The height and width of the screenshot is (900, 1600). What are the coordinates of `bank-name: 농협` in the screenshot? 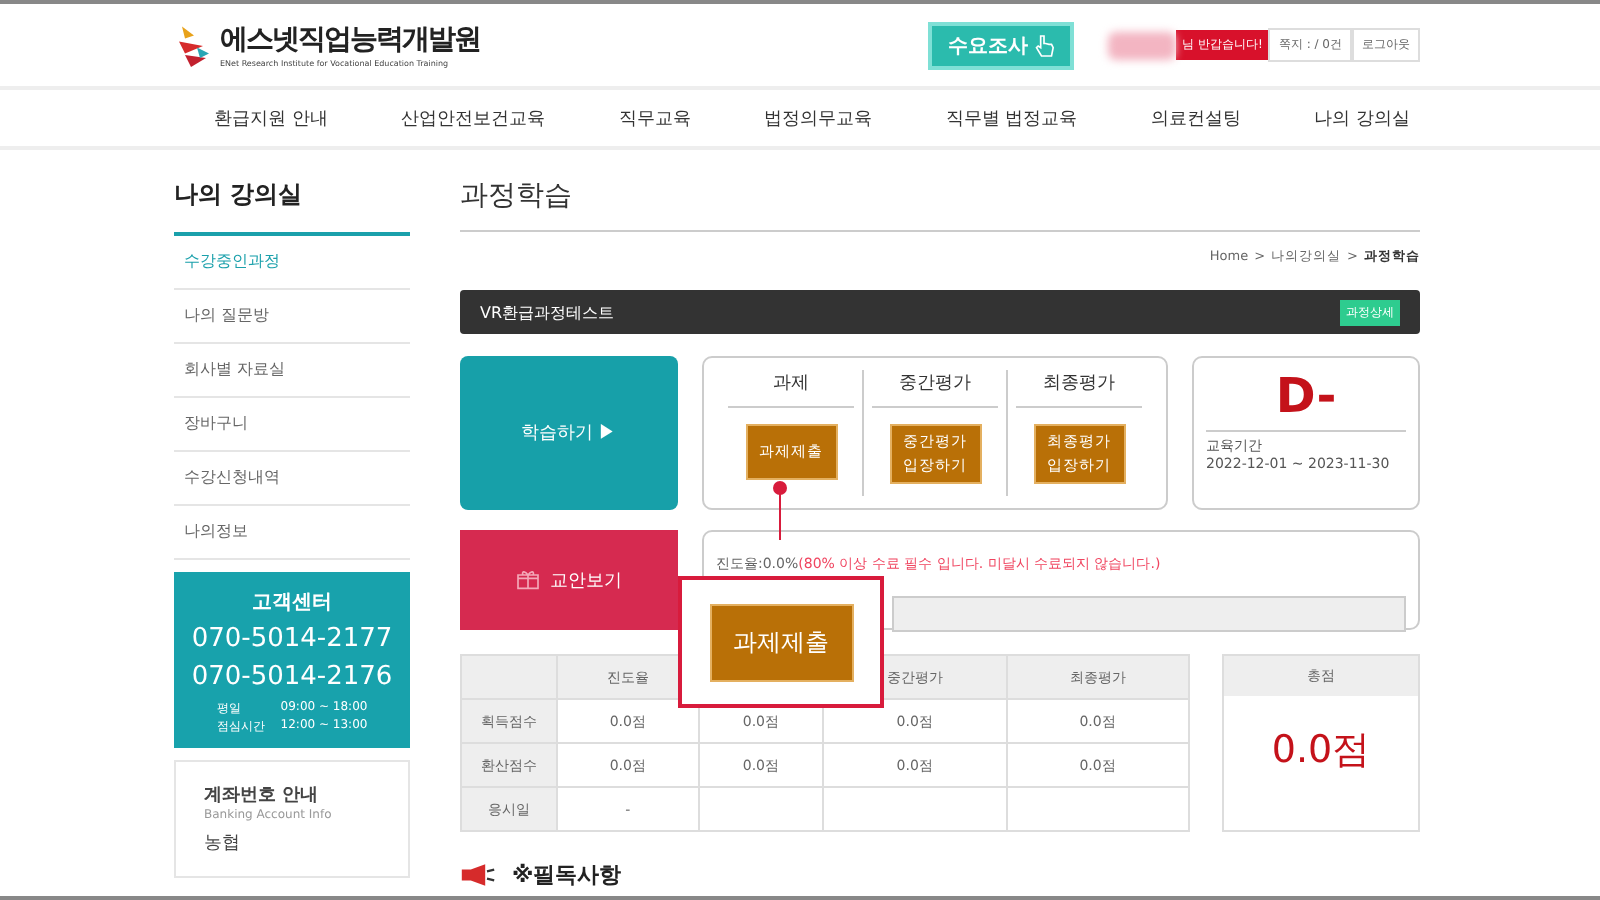 It's located at (223, 844).